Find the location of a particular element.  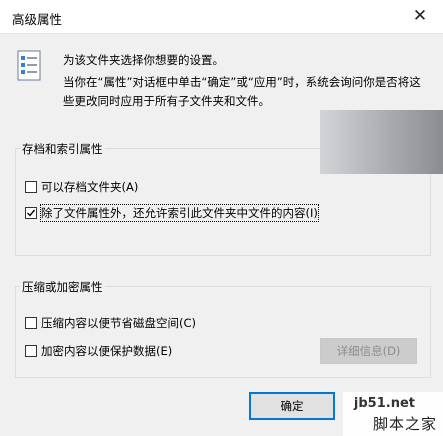

details-button: 详细信息(D) is located at coordinates (368, 351).